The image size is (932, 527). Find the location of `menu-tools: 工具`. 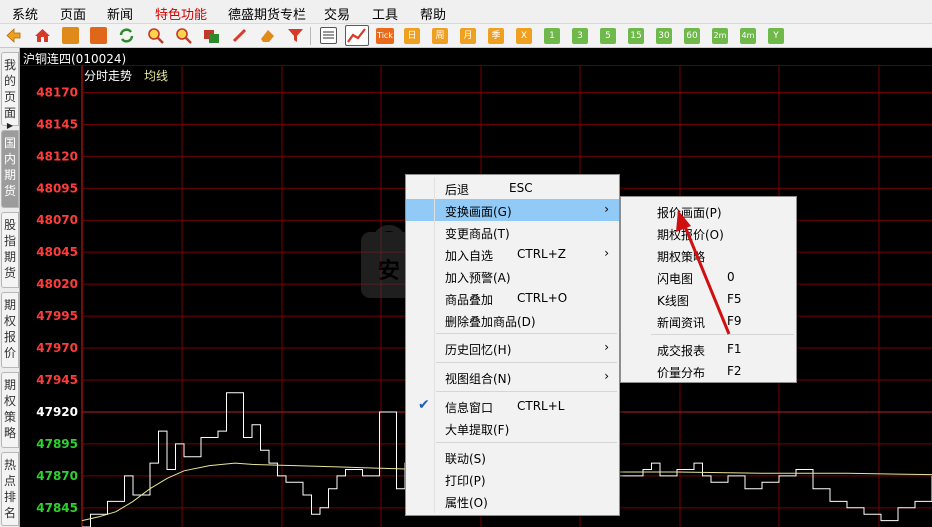

menu-tools: 工具 is located at coordinates (385, 13).